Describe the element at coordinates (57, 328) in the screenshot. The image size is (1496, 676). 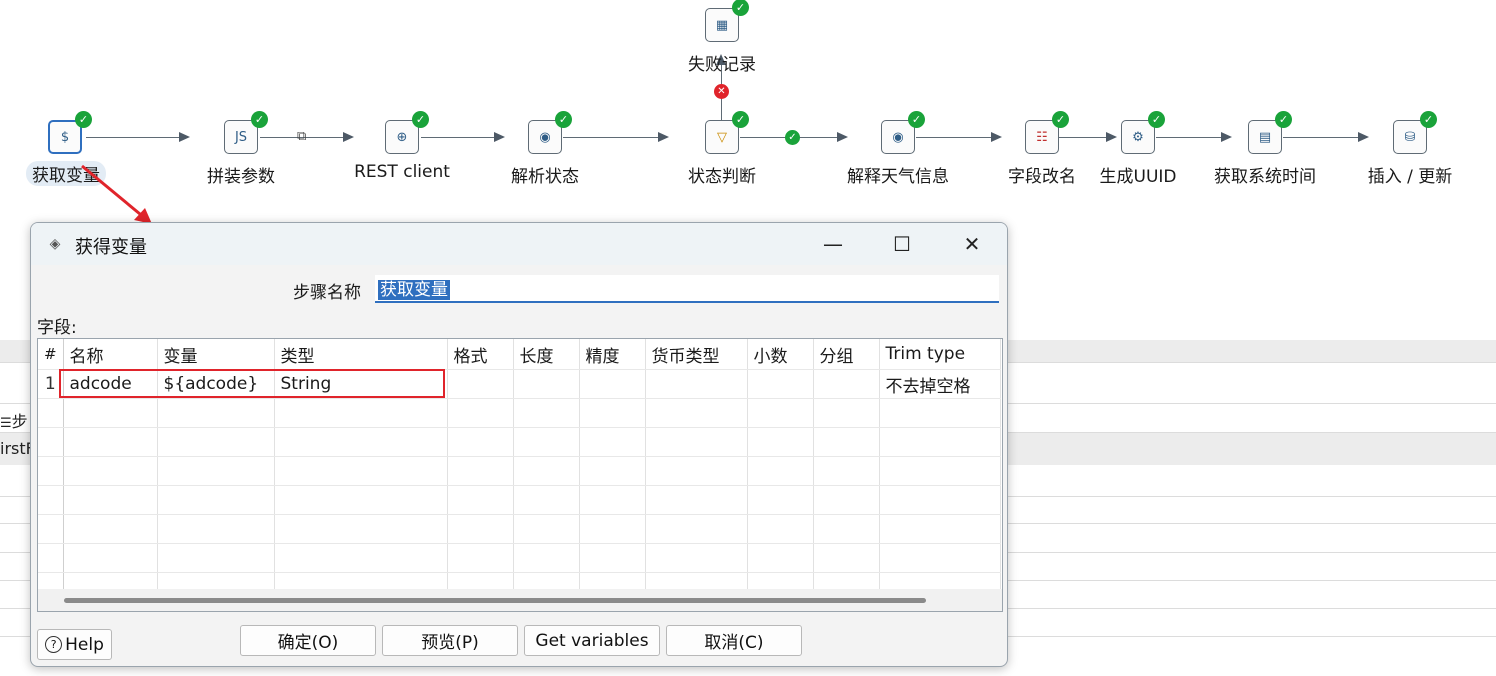
I see `fields-label: 字段:` at that location.